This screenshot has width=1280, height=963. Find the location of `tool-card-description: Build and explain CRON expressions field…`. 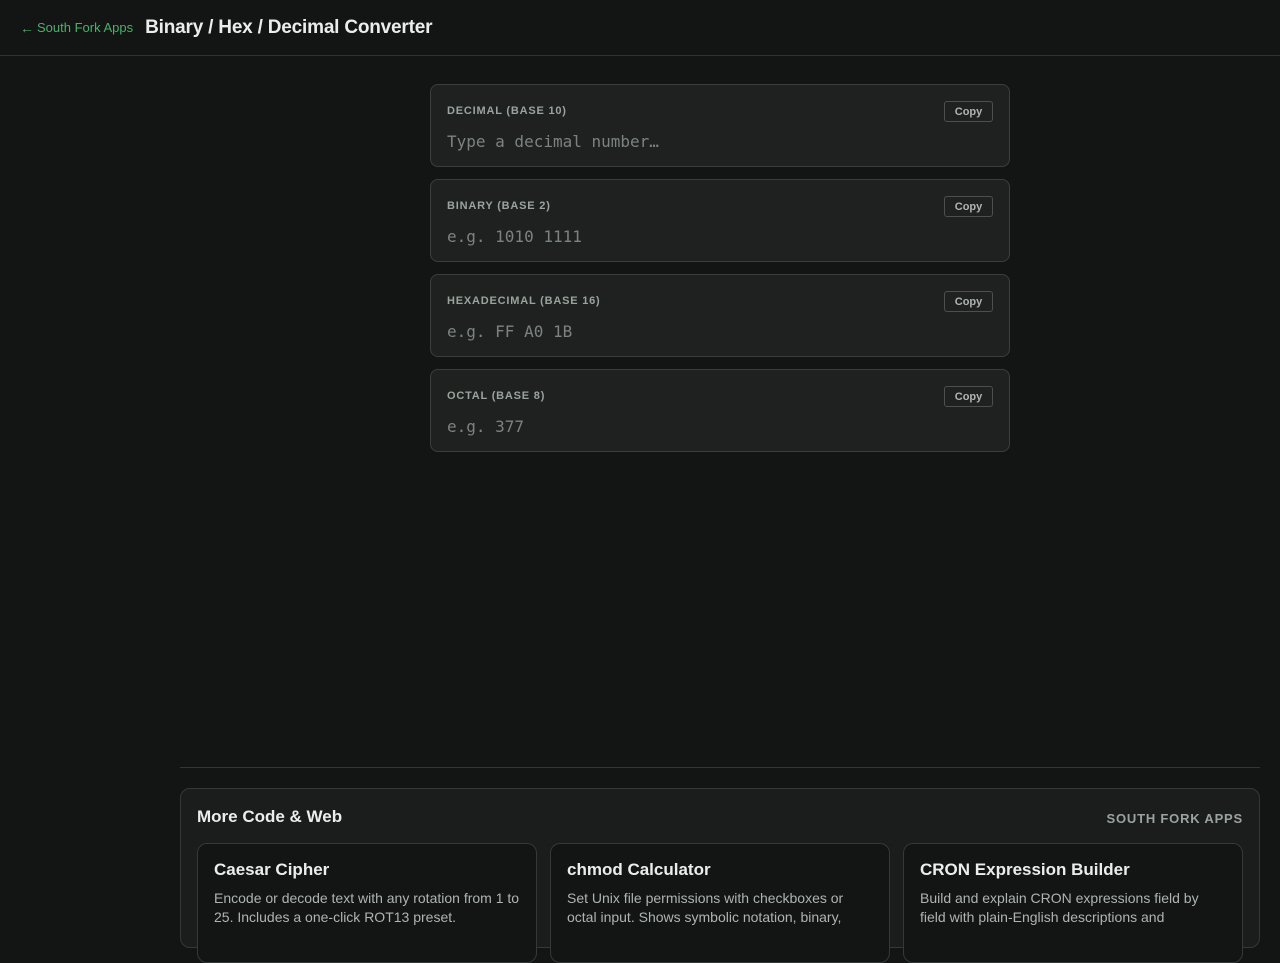

tool-card-description: Build and explain CRON expressions field… is located at coordinates (1059, 907).